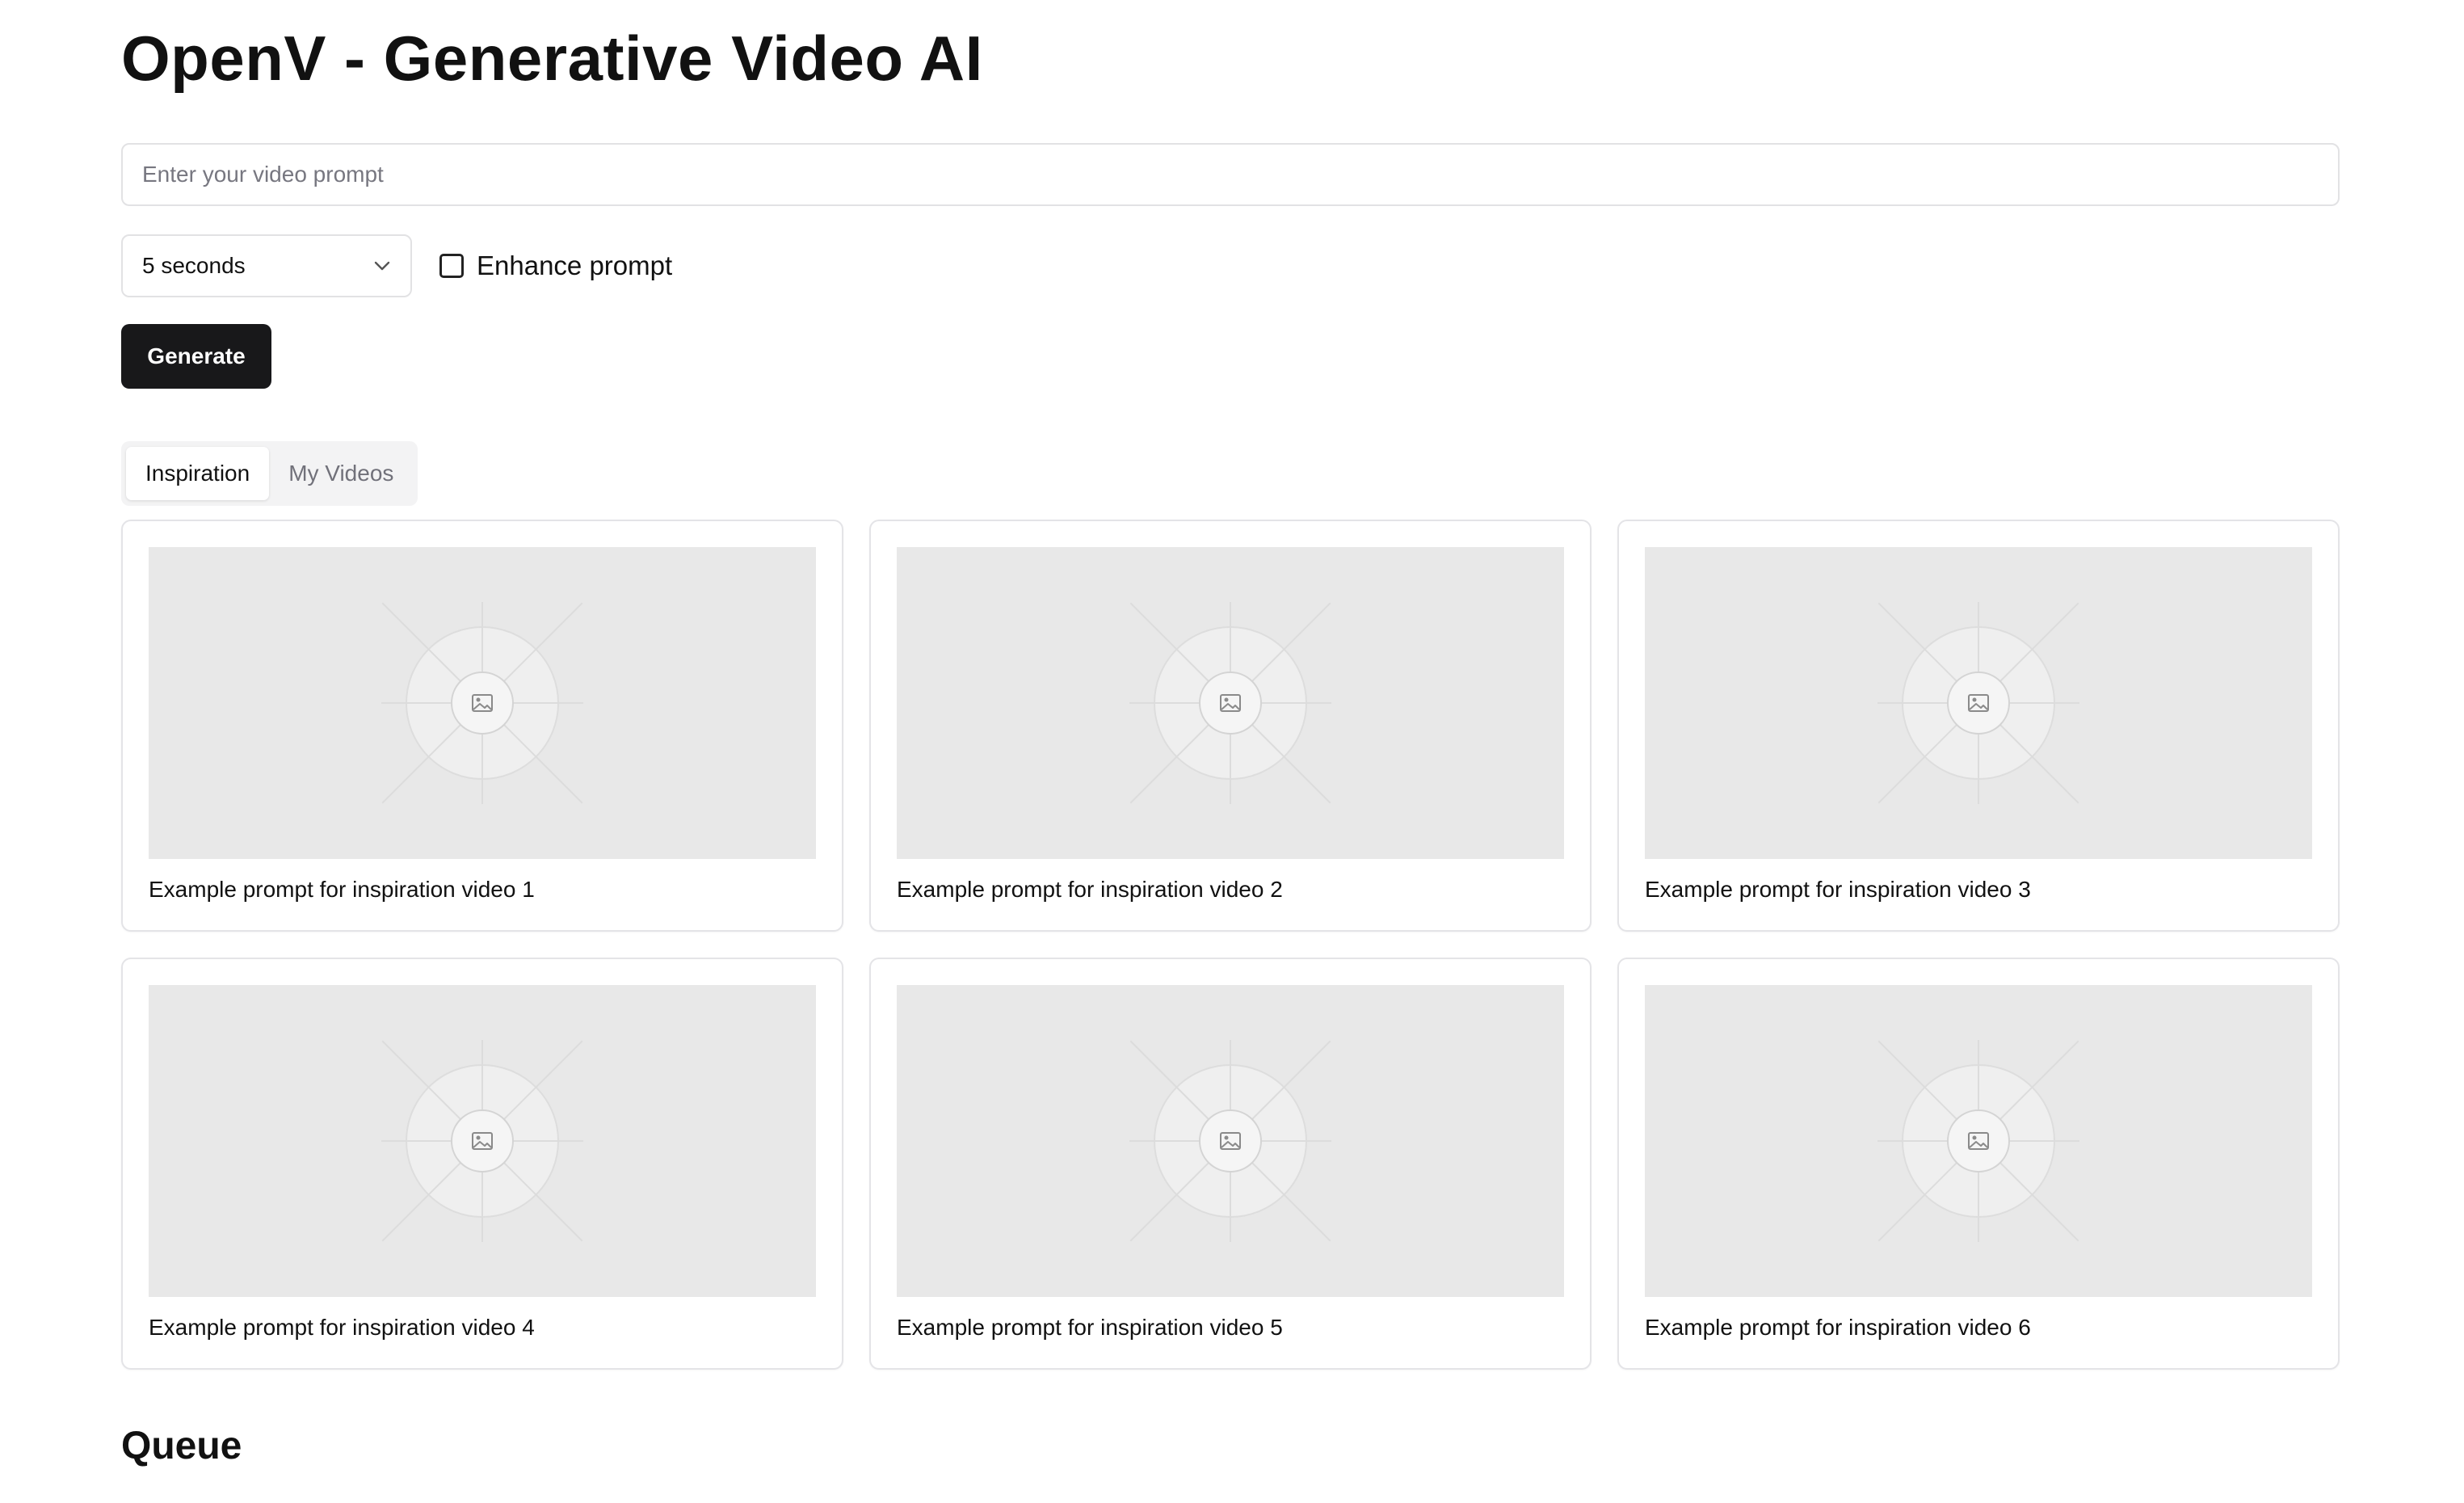 The image size is (2464, 1503). Describe the element at coordinates (198, 473) in the screenshot. I see `tab-inspiration: Inspiration` at that location.